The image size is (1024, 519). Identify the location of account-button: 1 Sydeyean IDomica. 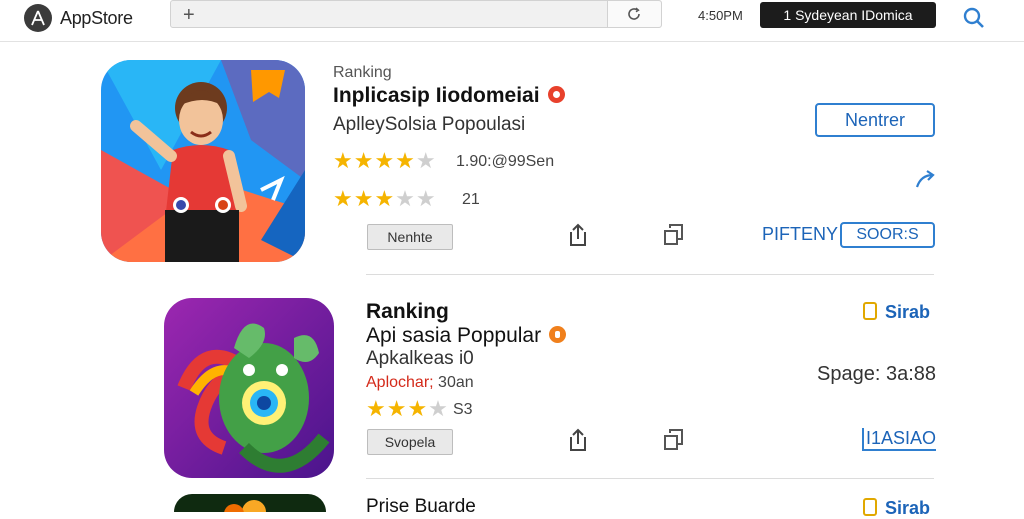
(848, 15).